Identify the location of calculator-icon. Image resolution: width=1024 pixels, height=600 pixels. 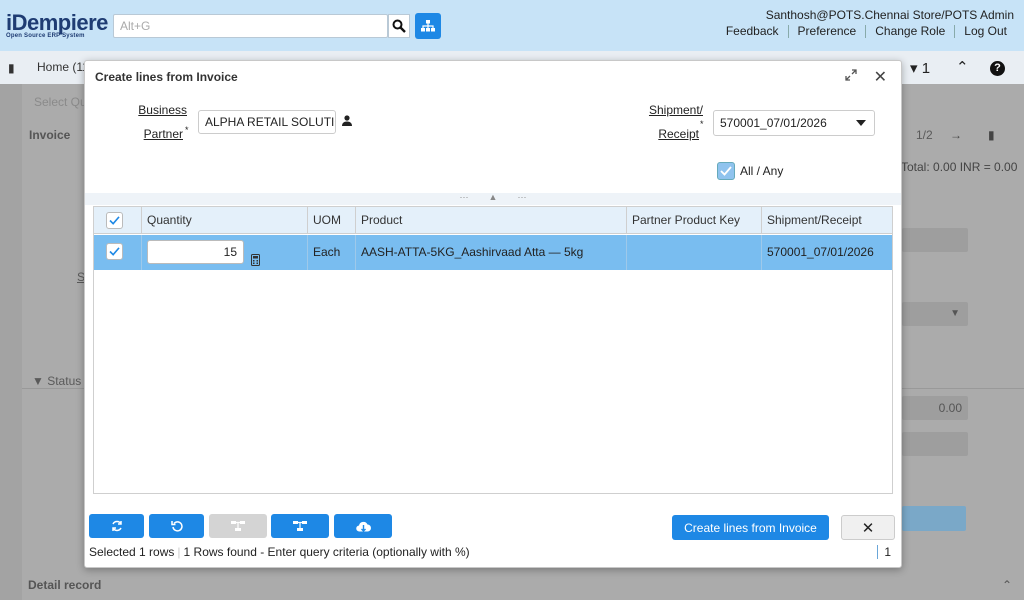
(255, 257).